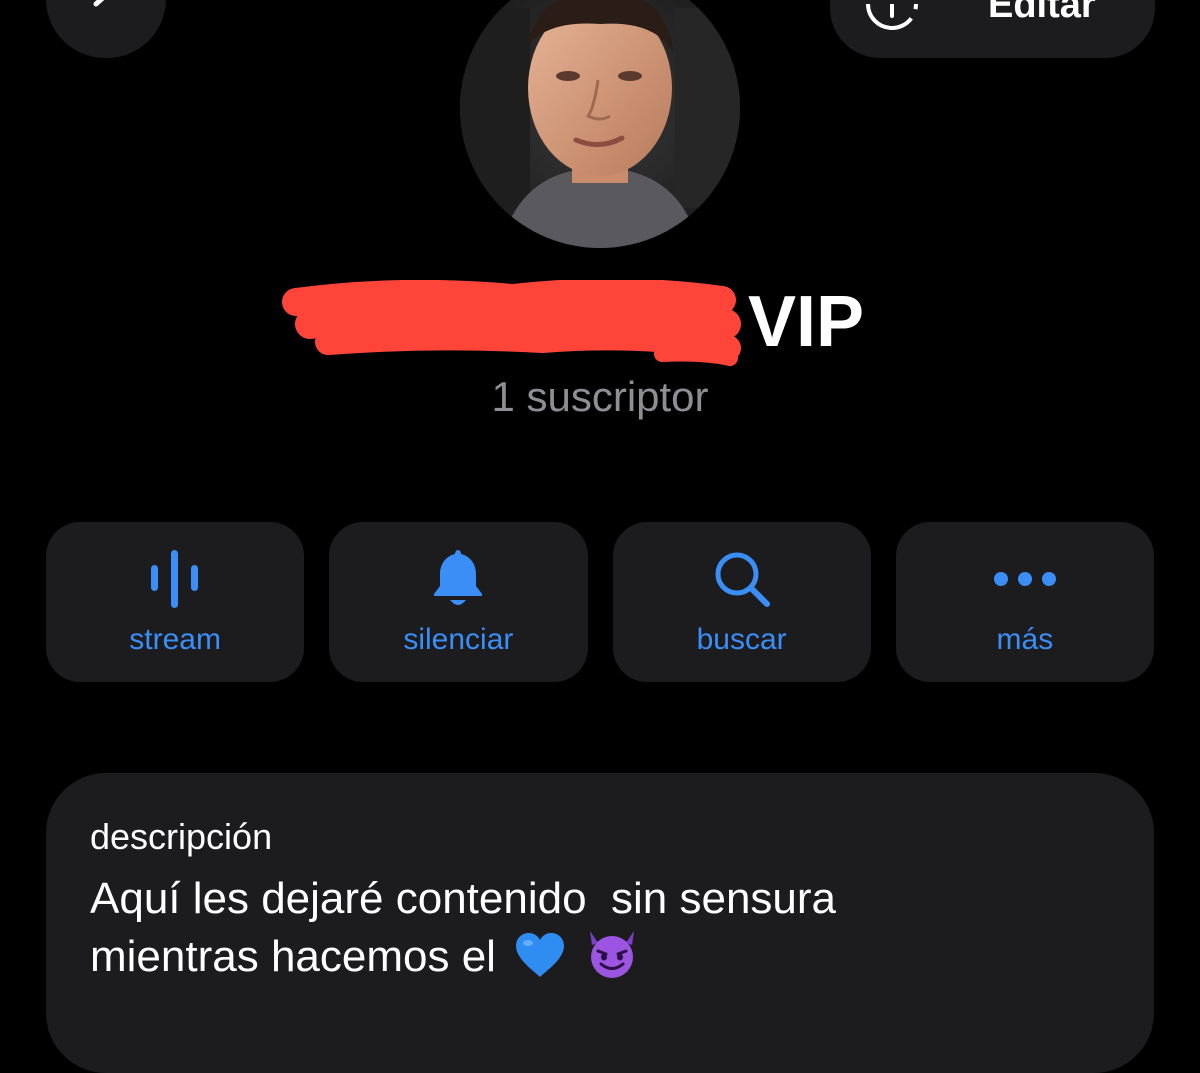 The image size is (1200, 1073). I want to click on blue-heart-icon, so click(540, 955).